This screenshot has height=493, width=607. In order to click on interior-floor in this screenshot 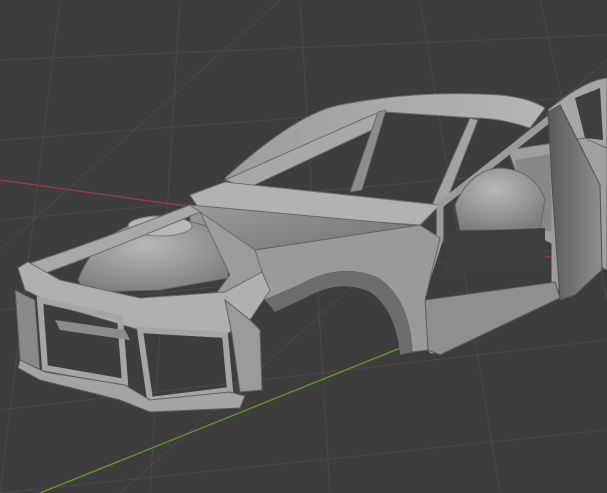, I will do `click(495, 251)`.